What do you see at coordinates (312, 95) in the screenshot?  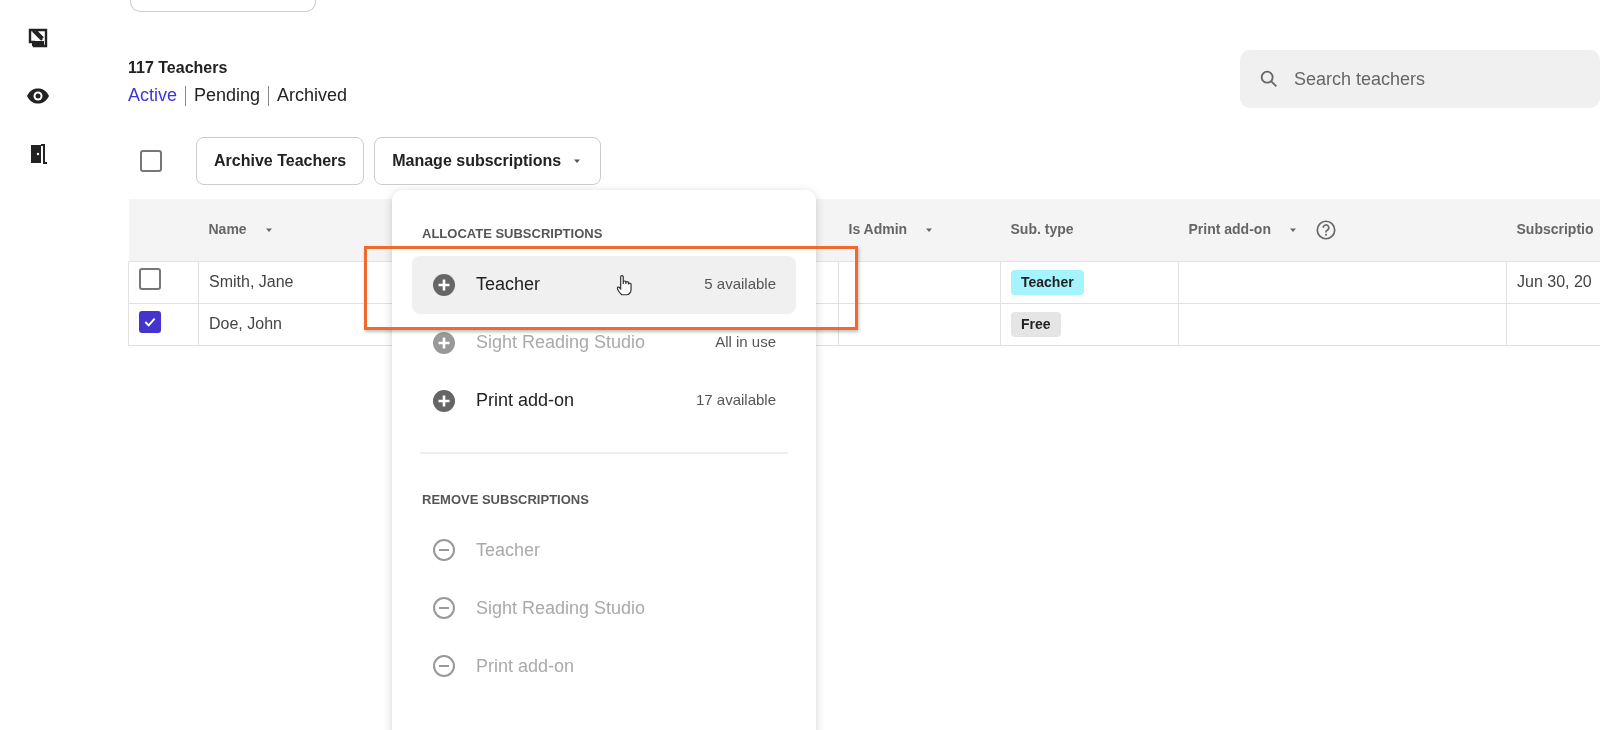 I see `status-tab: Archived` at bounding box center [312, 95].